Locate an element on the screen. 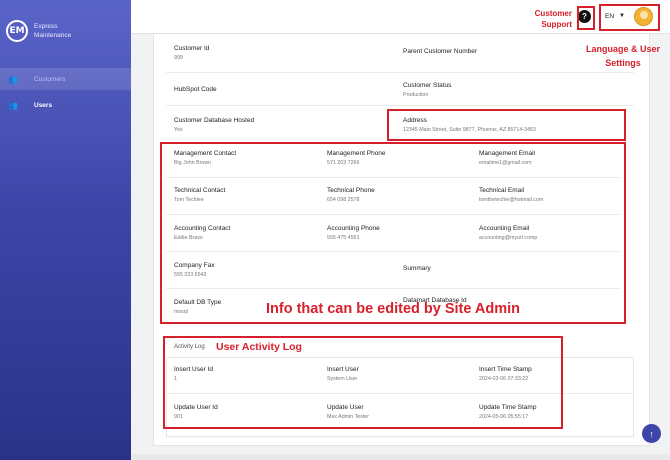 This screenshot has width=670, height=460. annotation-support: Customer Support is located at coordinates (553, 19).